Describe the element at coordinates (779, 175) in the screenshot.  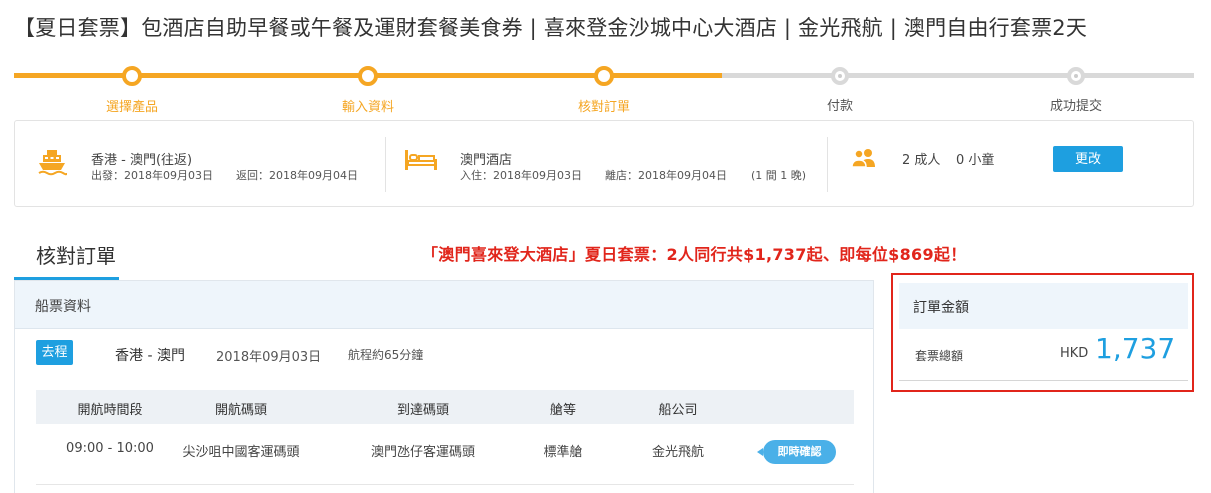
I see `hotel-room-count: (1 間 1 晚)` at that location.